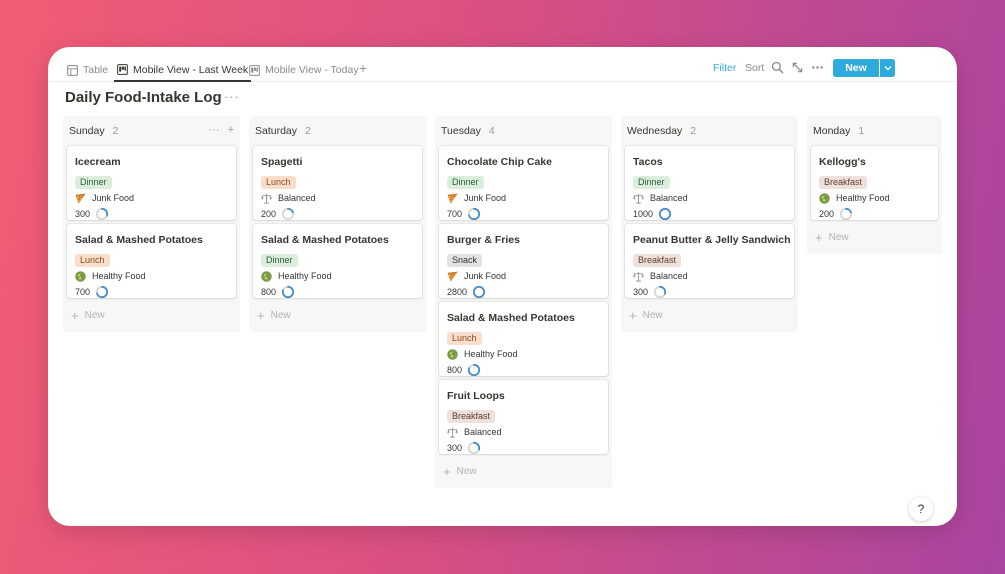  I want to click on tab-mobile-view-today: Mobile View - Today, so click(304, 70).